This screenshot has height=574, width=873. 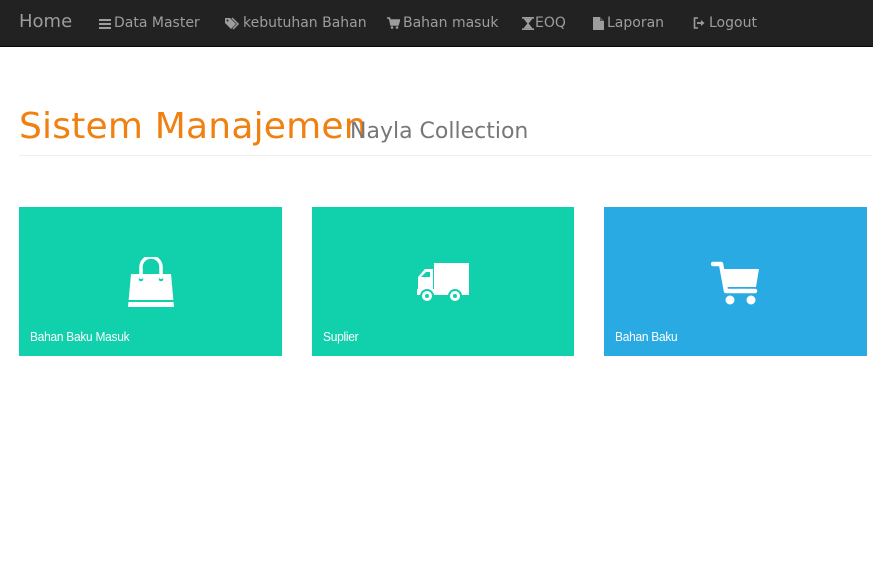 I want to click on tile-bahan-baku-masuk: Bahan Baku Masuk, so click(x=150, y=281).